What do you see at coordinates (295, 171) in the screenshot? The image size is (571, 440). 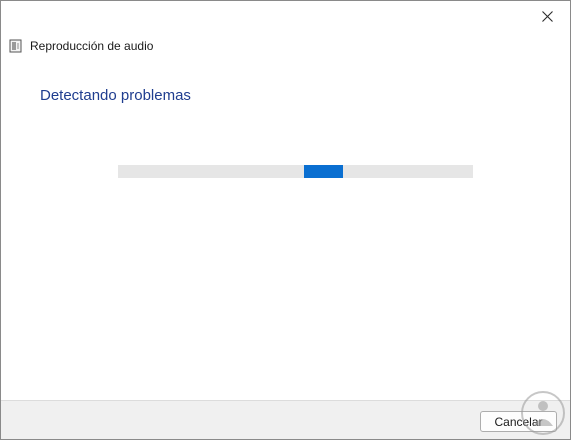 I see `progress-bar` at bounding box center [295, 171].